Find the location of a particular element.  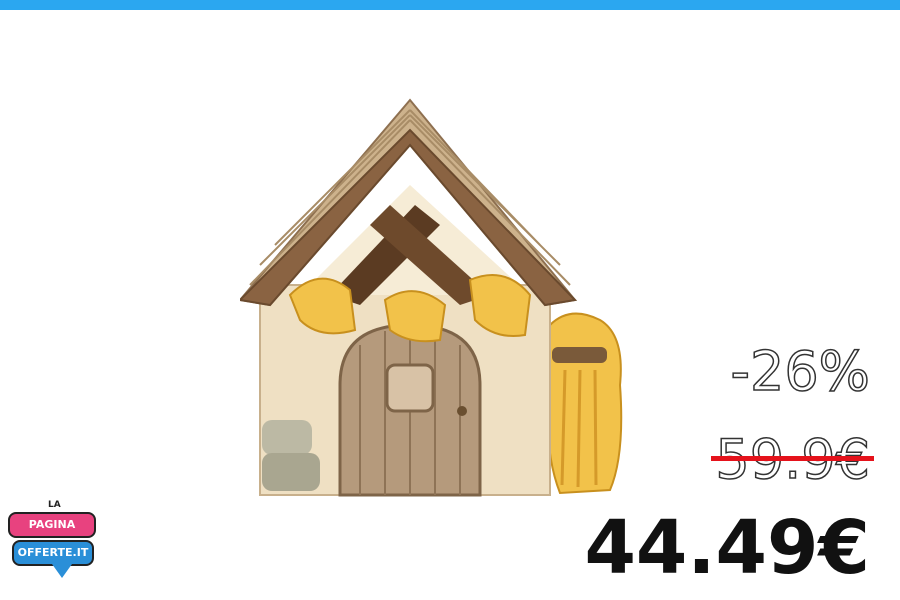

strikethrough-line is located at coordinates (792, 458).